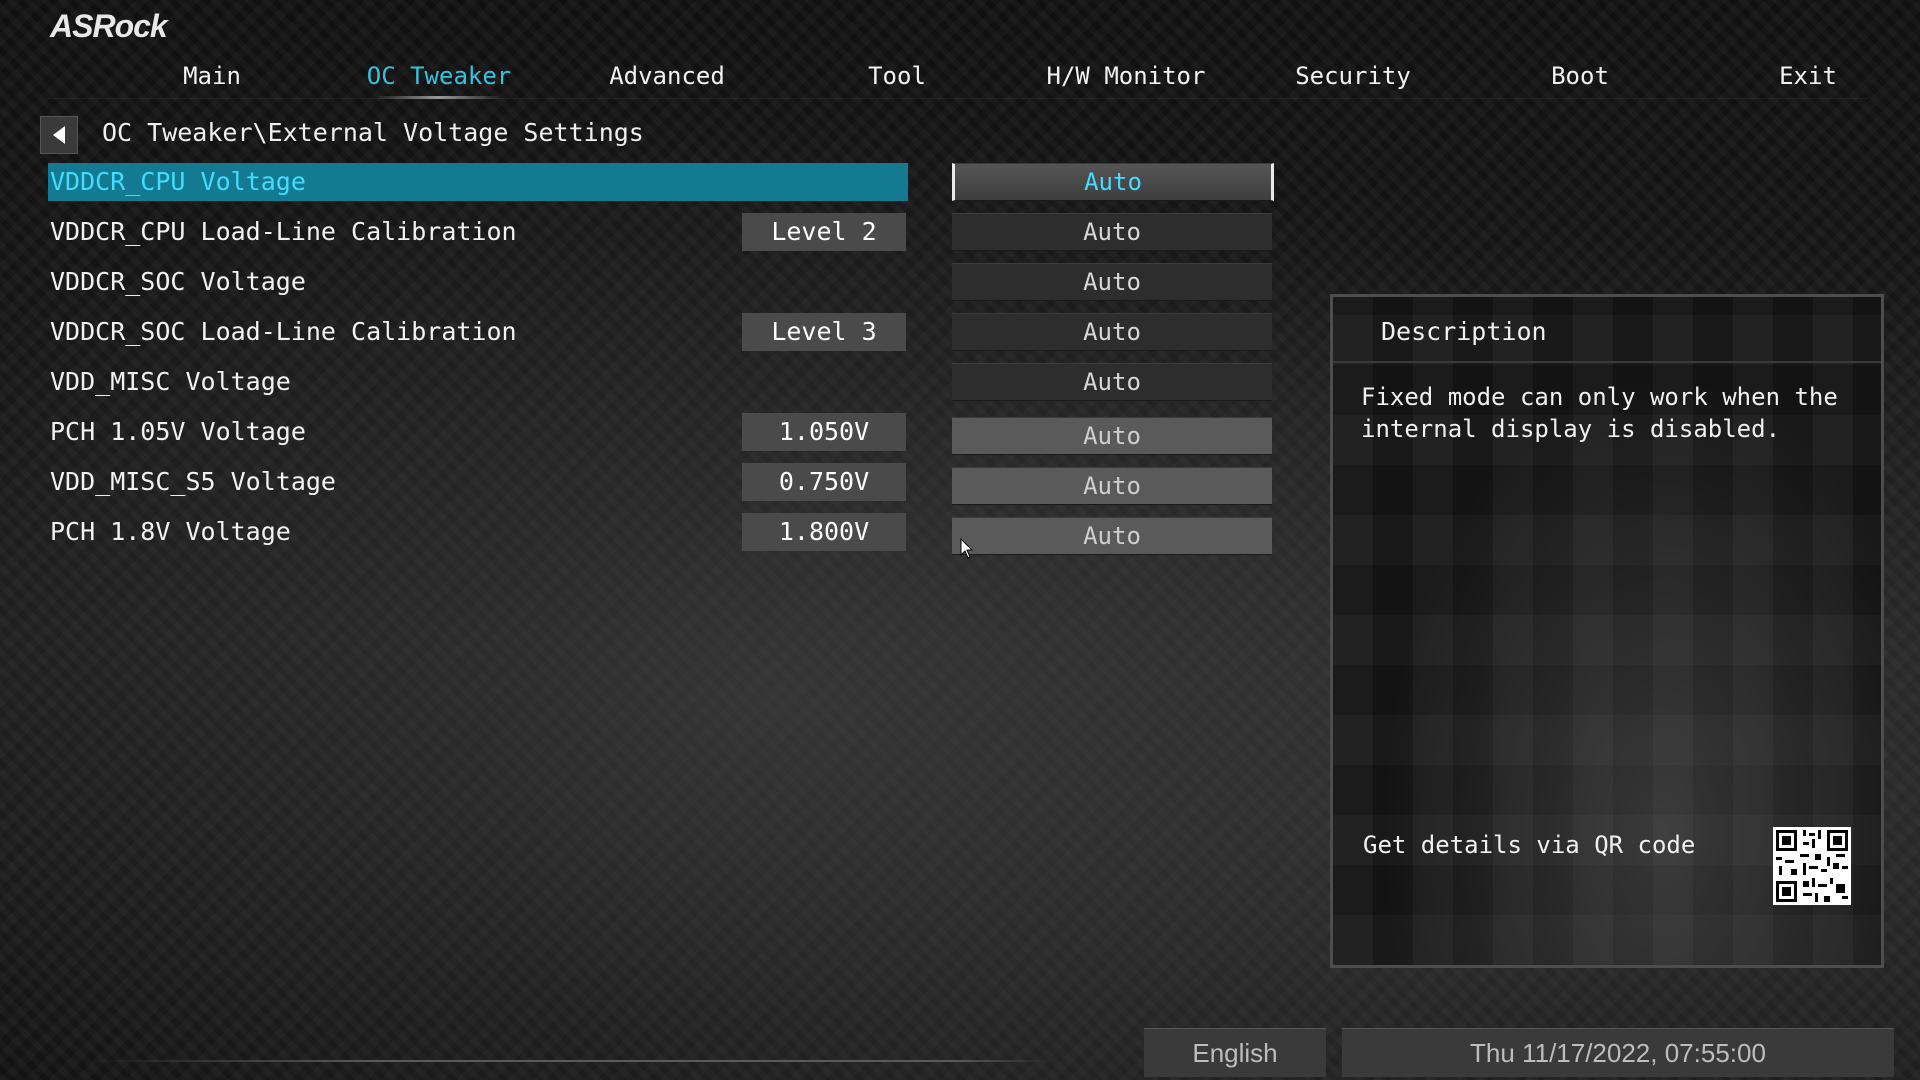 The image size is (1920, 1080). Describe the element at coordinates (663, 434) in the screenshot. I see `setting-row-pch-105v-voltage: PCH 1.05V Voltage 1.050V Auto` at that location.